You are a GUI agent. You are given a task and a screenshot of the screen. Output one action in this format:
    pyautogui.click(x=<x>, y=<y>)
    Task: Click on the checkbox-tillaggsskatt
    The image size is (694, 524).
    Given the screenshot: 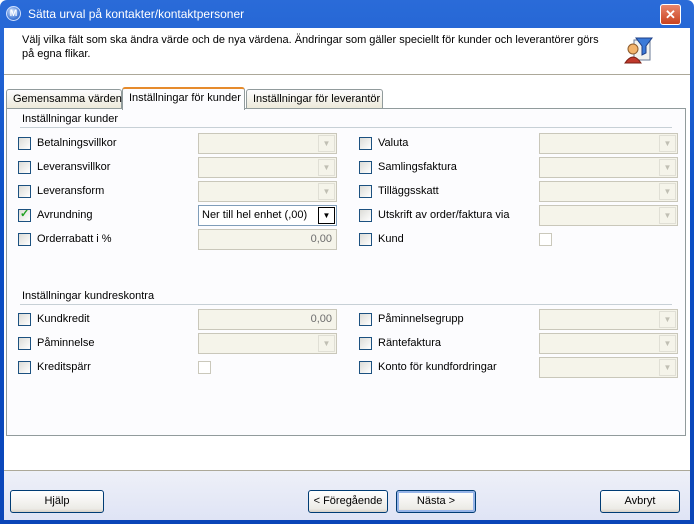 What is the action you would take?
    pyautogui.click(x=365, y=191)
    